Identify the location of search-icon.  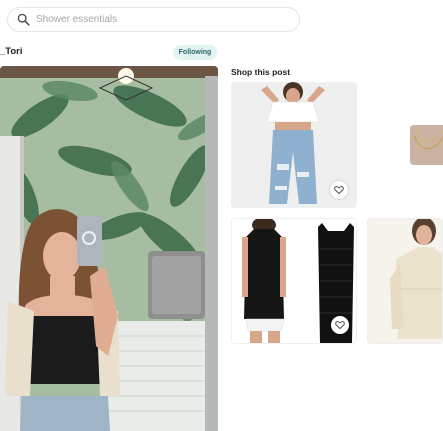
(23, 19).